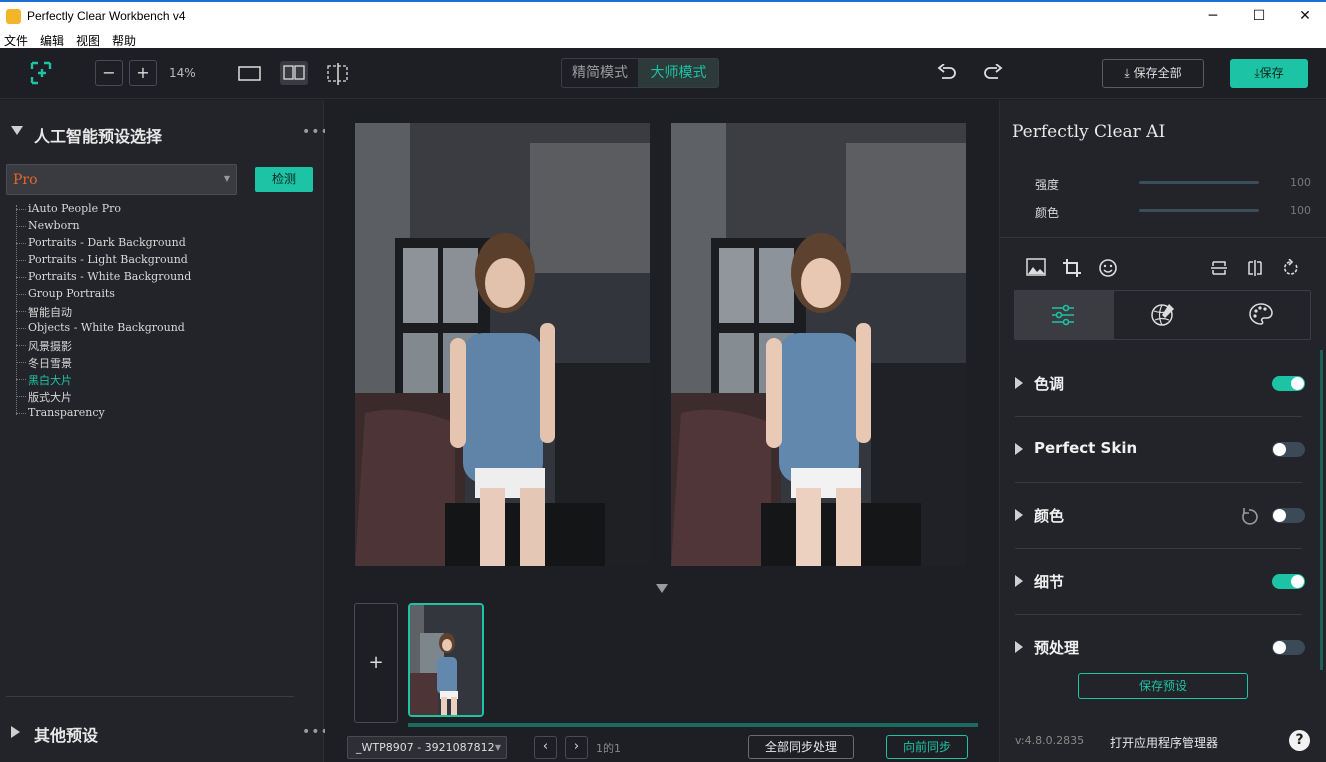 Image resolution: width=1326 pixels, height=762 pixels. Describe the element at coordinates (1199, 182) in the screenshot. I see `strength-slider` at that location.